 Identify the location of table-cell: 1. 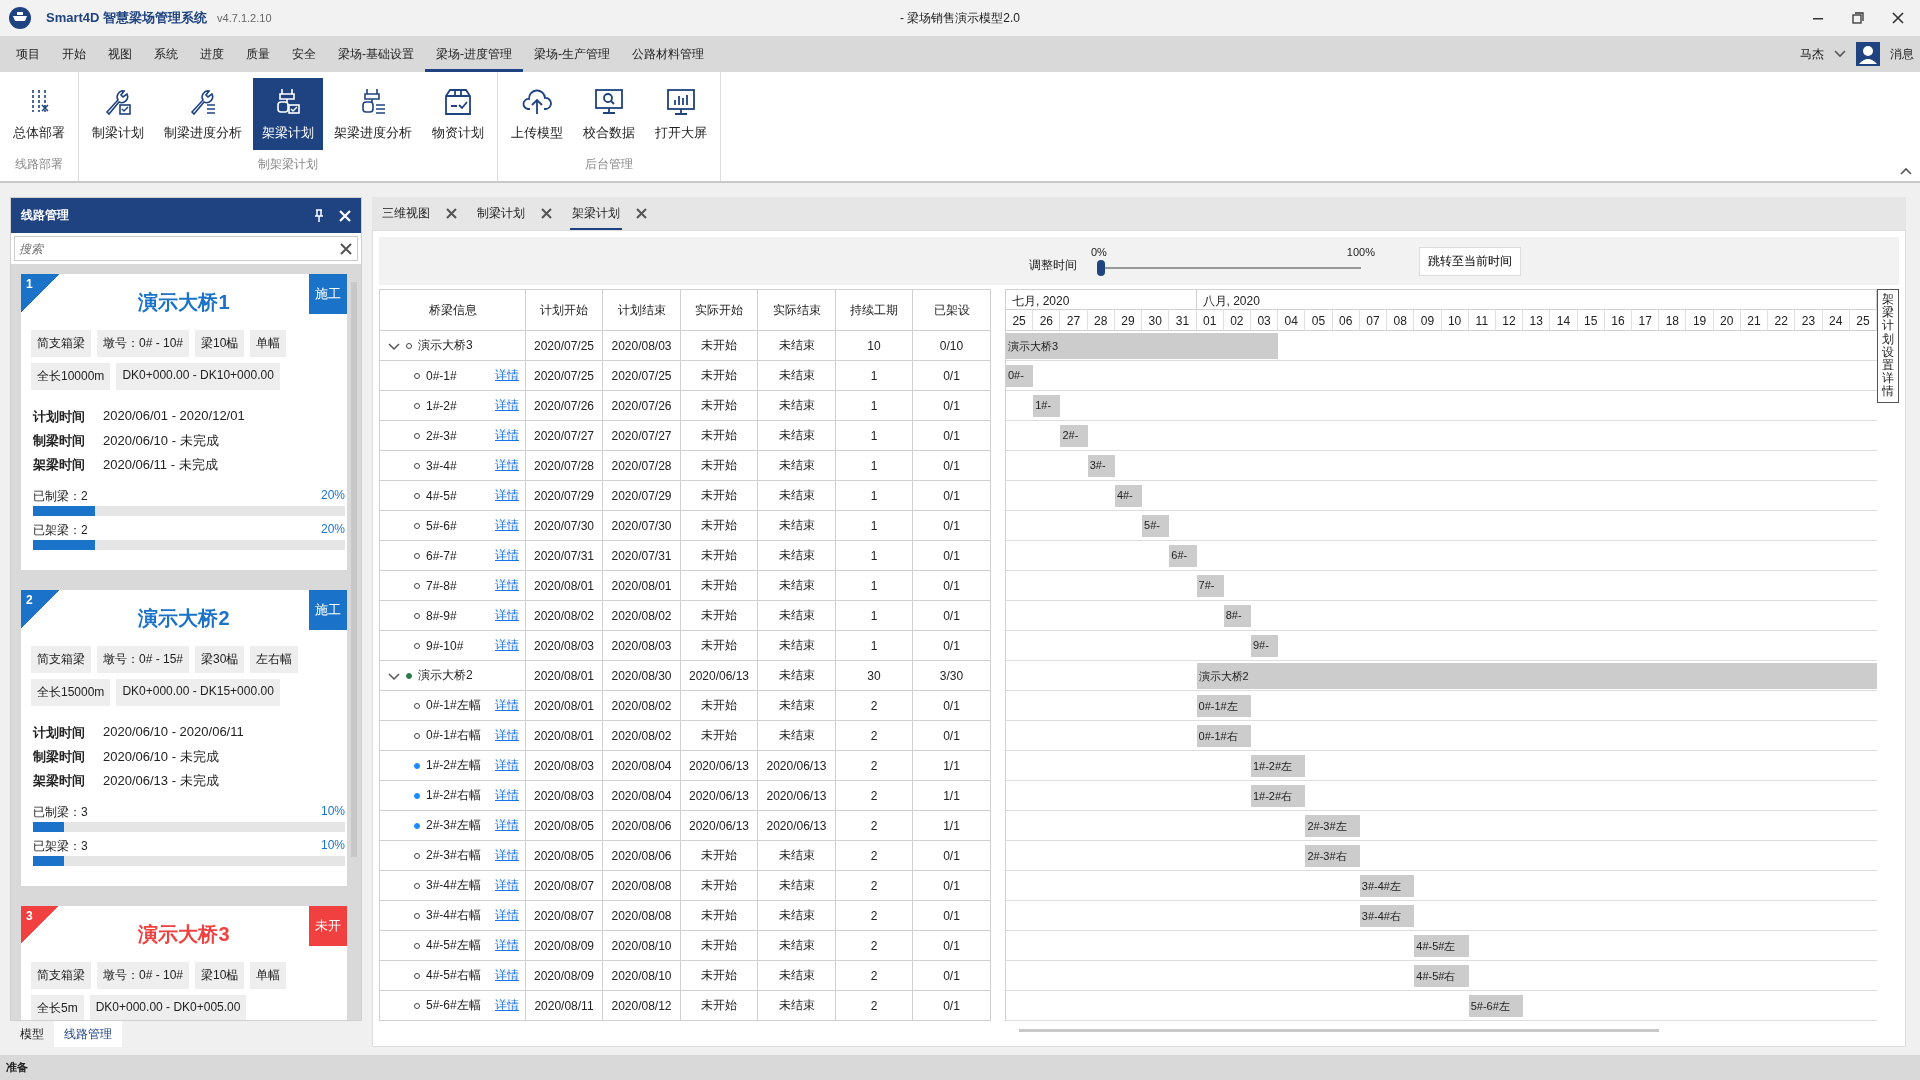
(874, 376).